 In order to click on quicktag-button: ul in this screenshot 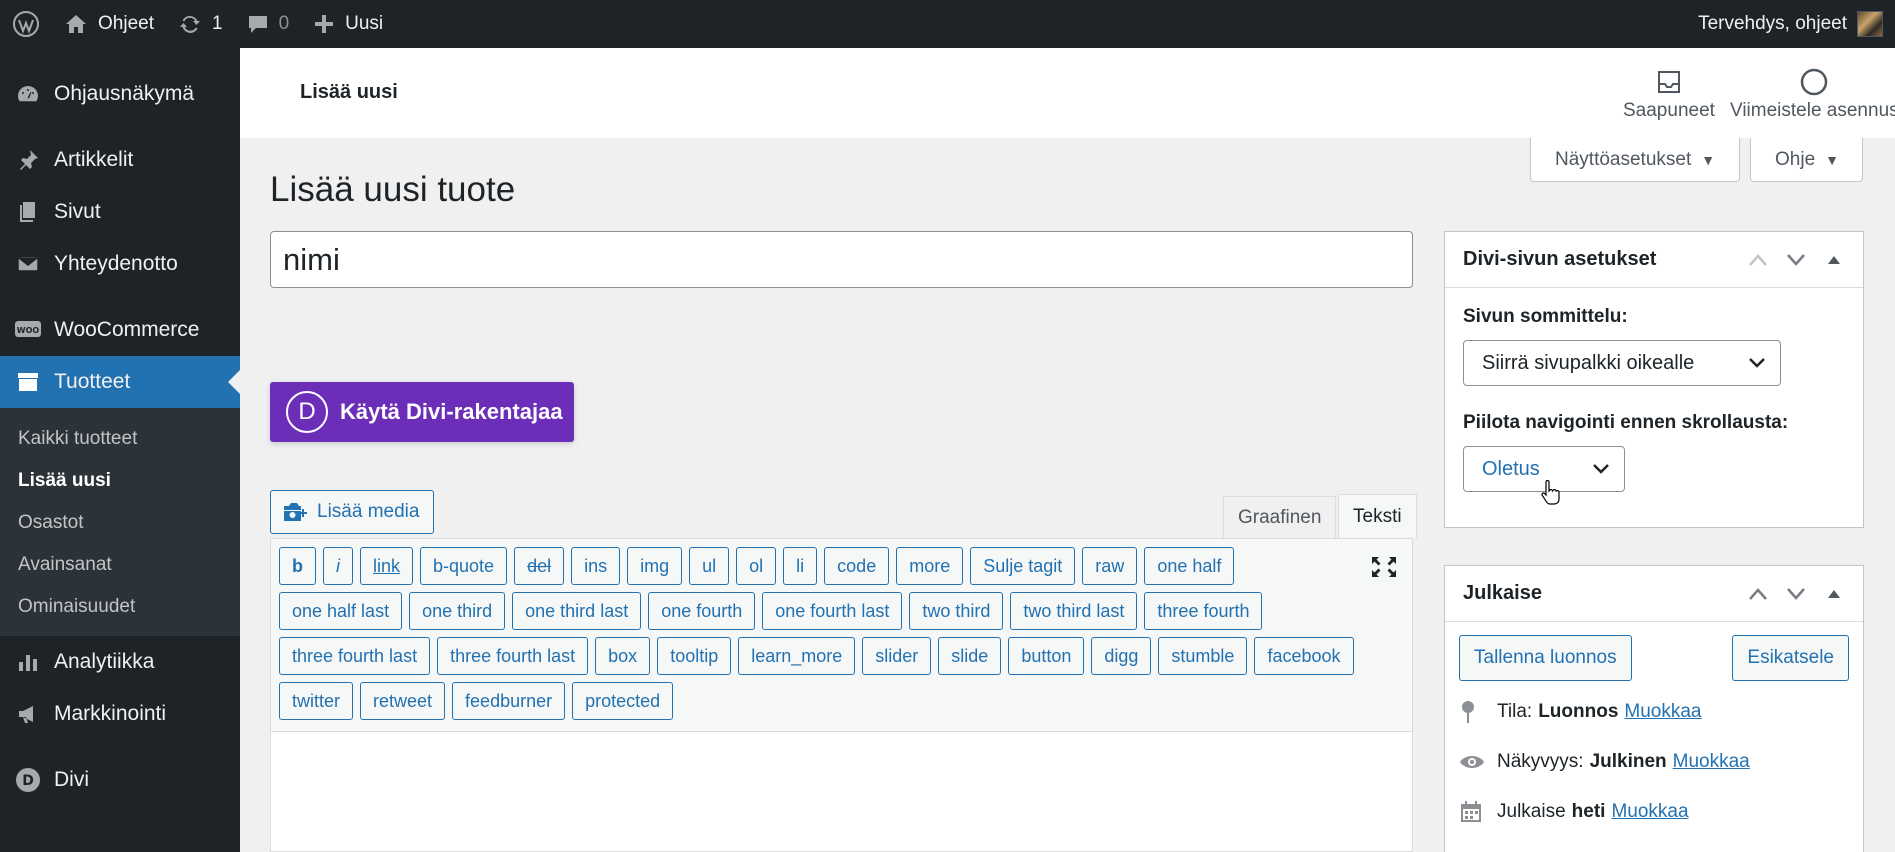, I will do `click(709, 566)`.